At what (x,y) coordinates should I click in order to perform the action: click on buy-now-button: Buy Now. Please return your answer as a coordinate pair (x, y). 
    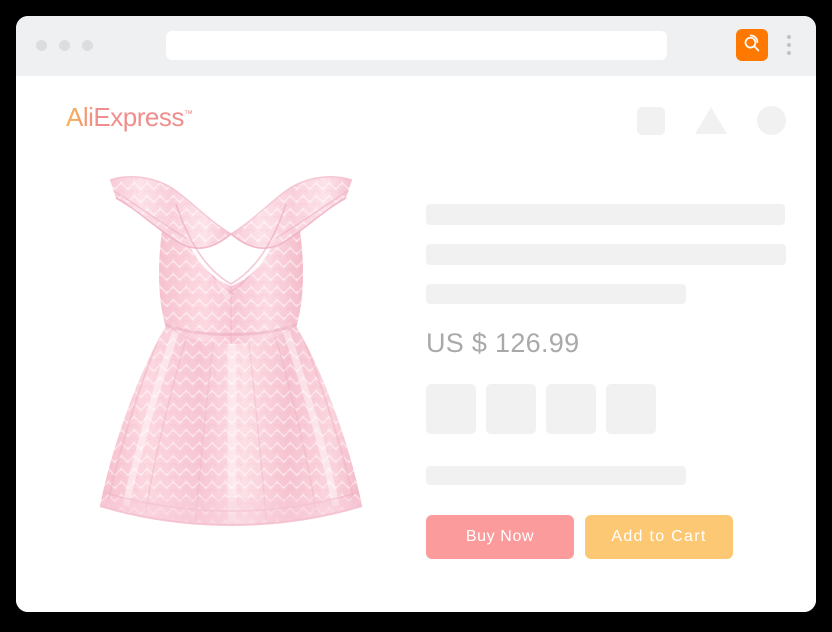
    Looking at the image, I should click on (500, 537).